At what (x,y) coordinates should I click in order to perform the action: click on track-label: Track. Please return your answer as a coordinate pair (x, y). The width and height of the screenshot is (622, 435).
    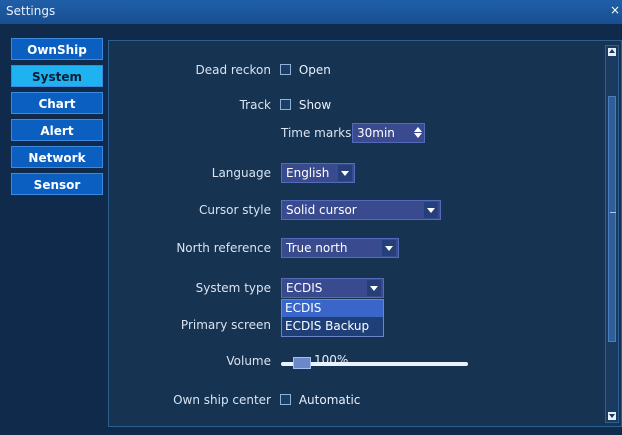
    Looking at the image, I should click on (255, 105).